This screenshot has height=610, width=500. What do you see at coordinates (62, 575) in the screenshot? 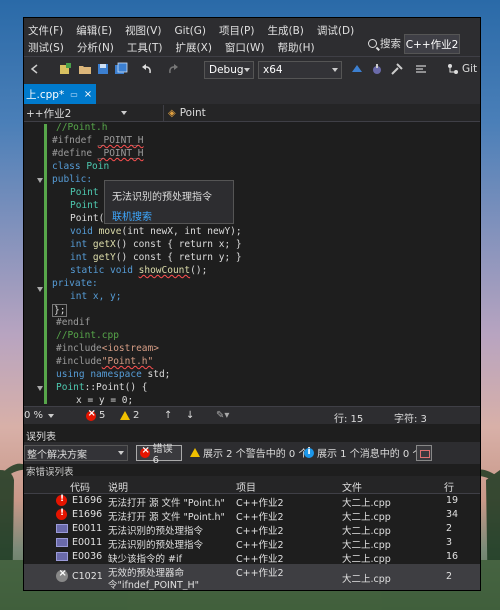
I see `build-error-icon` at bounding box center [62, 575].